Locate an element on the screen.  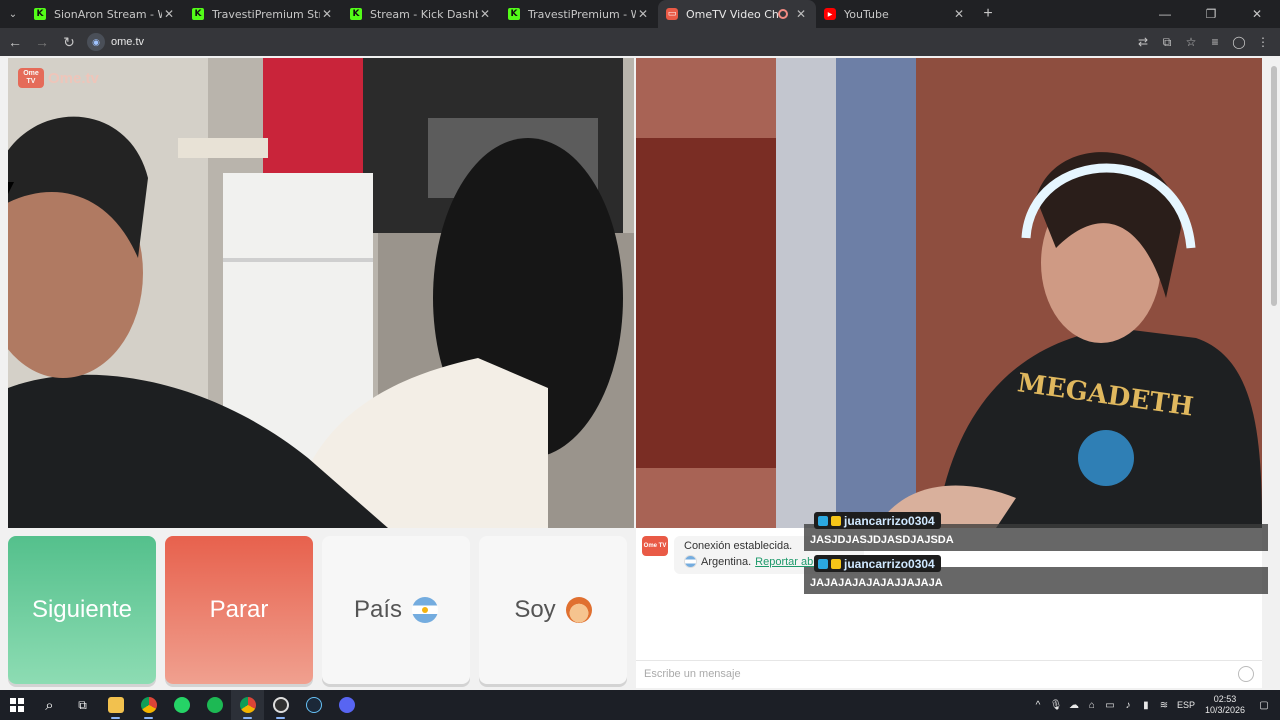
minimize-icon: — is located at coordinates (1165, 14).